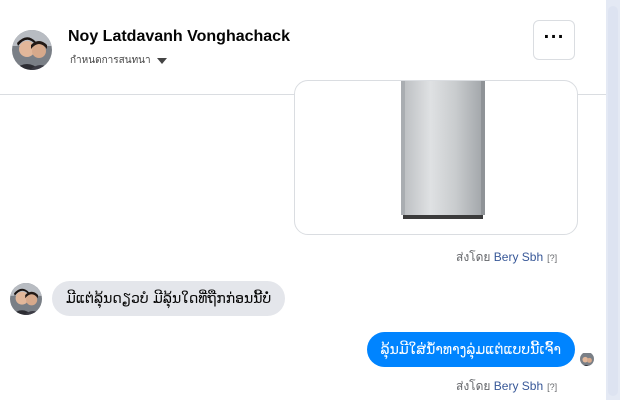  I want to click on caret-down-icon, so click(161, 61).